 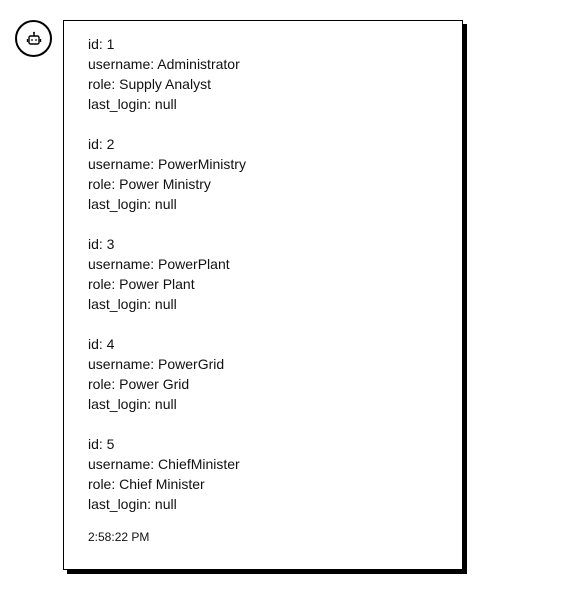 What do you see at coordinates (156, 364) in the screenshot?
I see `record-username: username: PowerGrid` at bounding box center [156, 364].